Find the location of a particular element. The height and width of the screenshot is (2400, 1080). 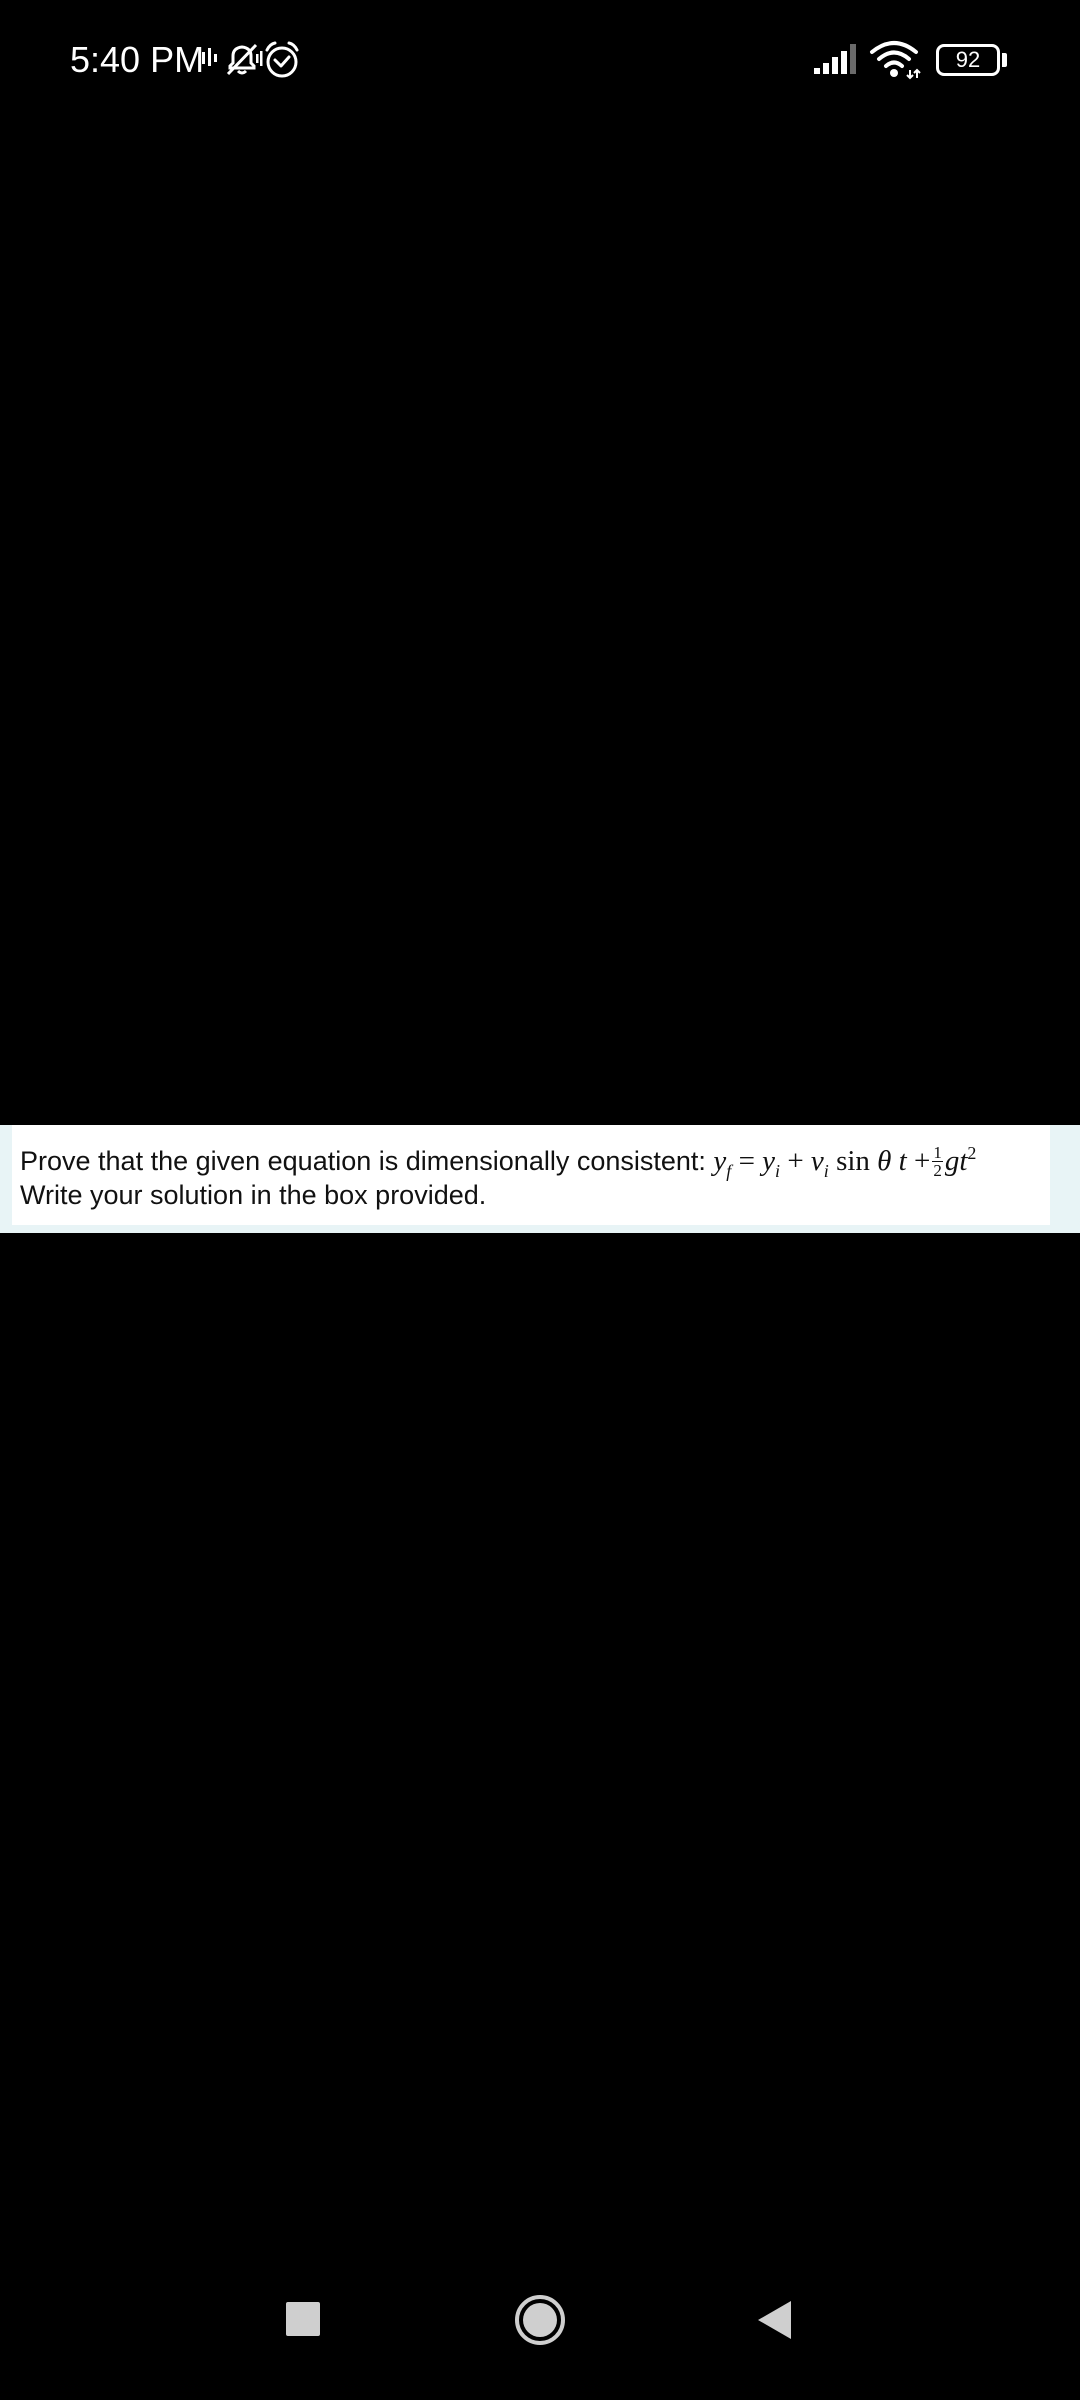

back-button is located at coordinates (774, 2320).